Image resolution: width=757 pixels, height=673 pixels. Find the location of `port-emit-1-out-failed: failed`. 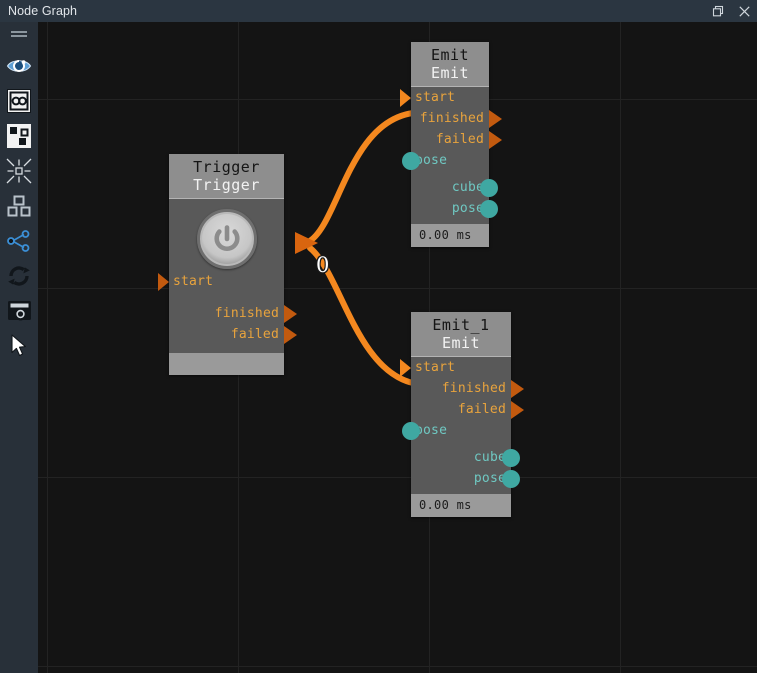

port-emit-1-out-failed: failed is located at coordinates (467, 409).